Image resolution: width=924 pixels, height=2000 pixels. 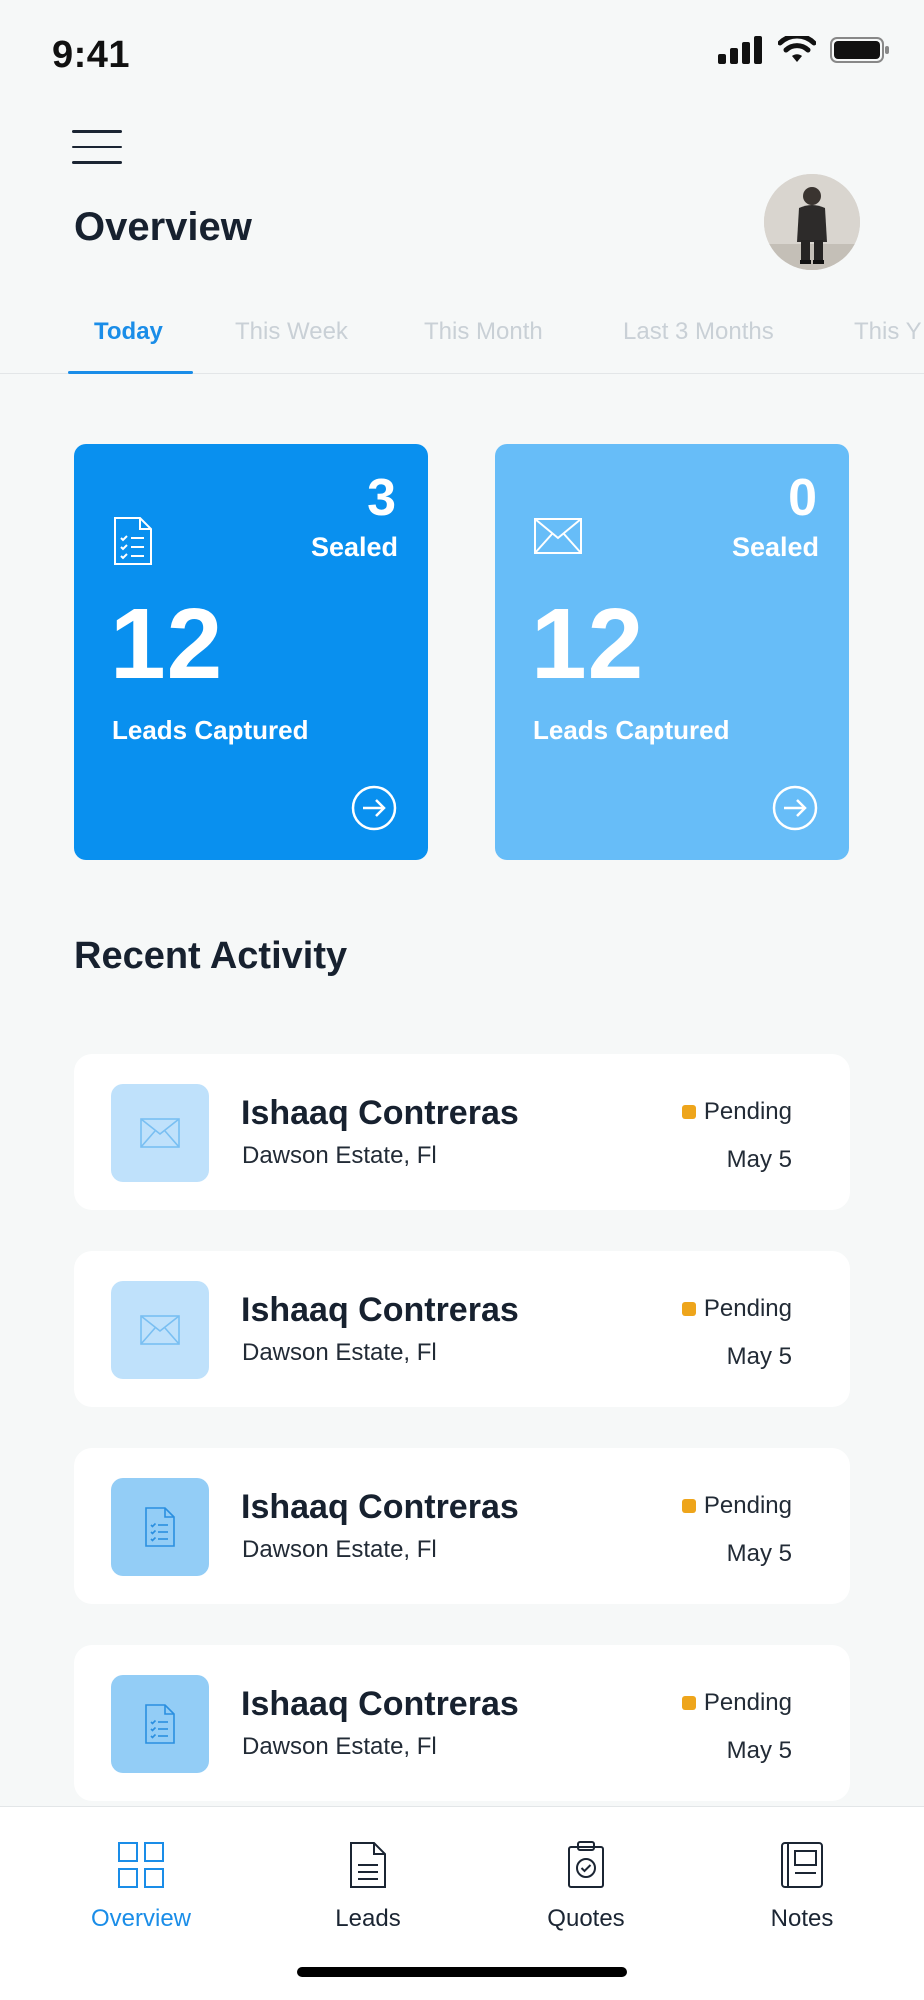 What do you see at coordinates (797, 49) in the screenshot?
I see `wifi-icon` at bounding box center [797, 49].